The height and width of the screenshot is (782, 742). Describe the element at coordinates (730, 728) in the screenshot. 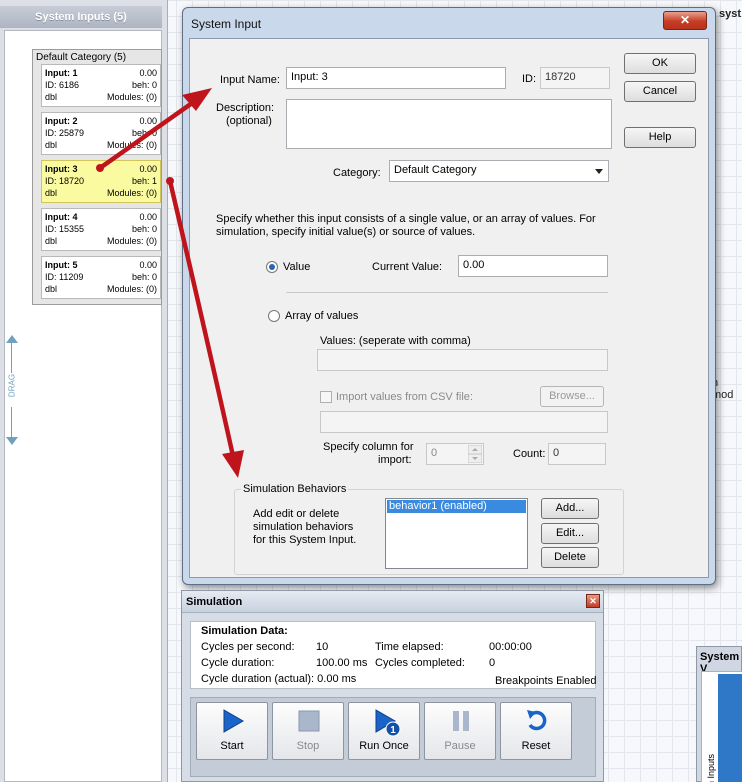

I see `system-view-strip` at that location.